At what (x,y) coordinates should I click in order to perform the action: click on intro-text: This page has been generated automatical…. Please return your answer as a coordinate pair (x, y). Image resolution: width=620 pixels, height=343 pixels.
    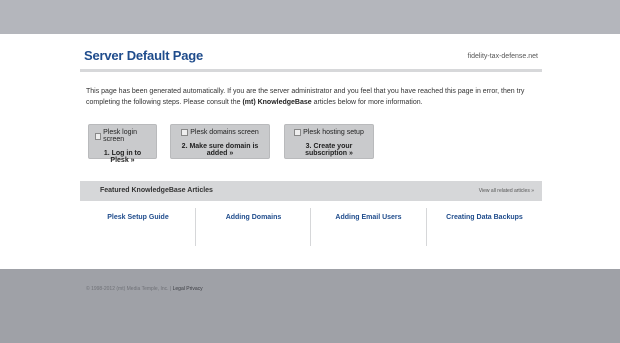
    Looking at the image, I should click on (312, 97).